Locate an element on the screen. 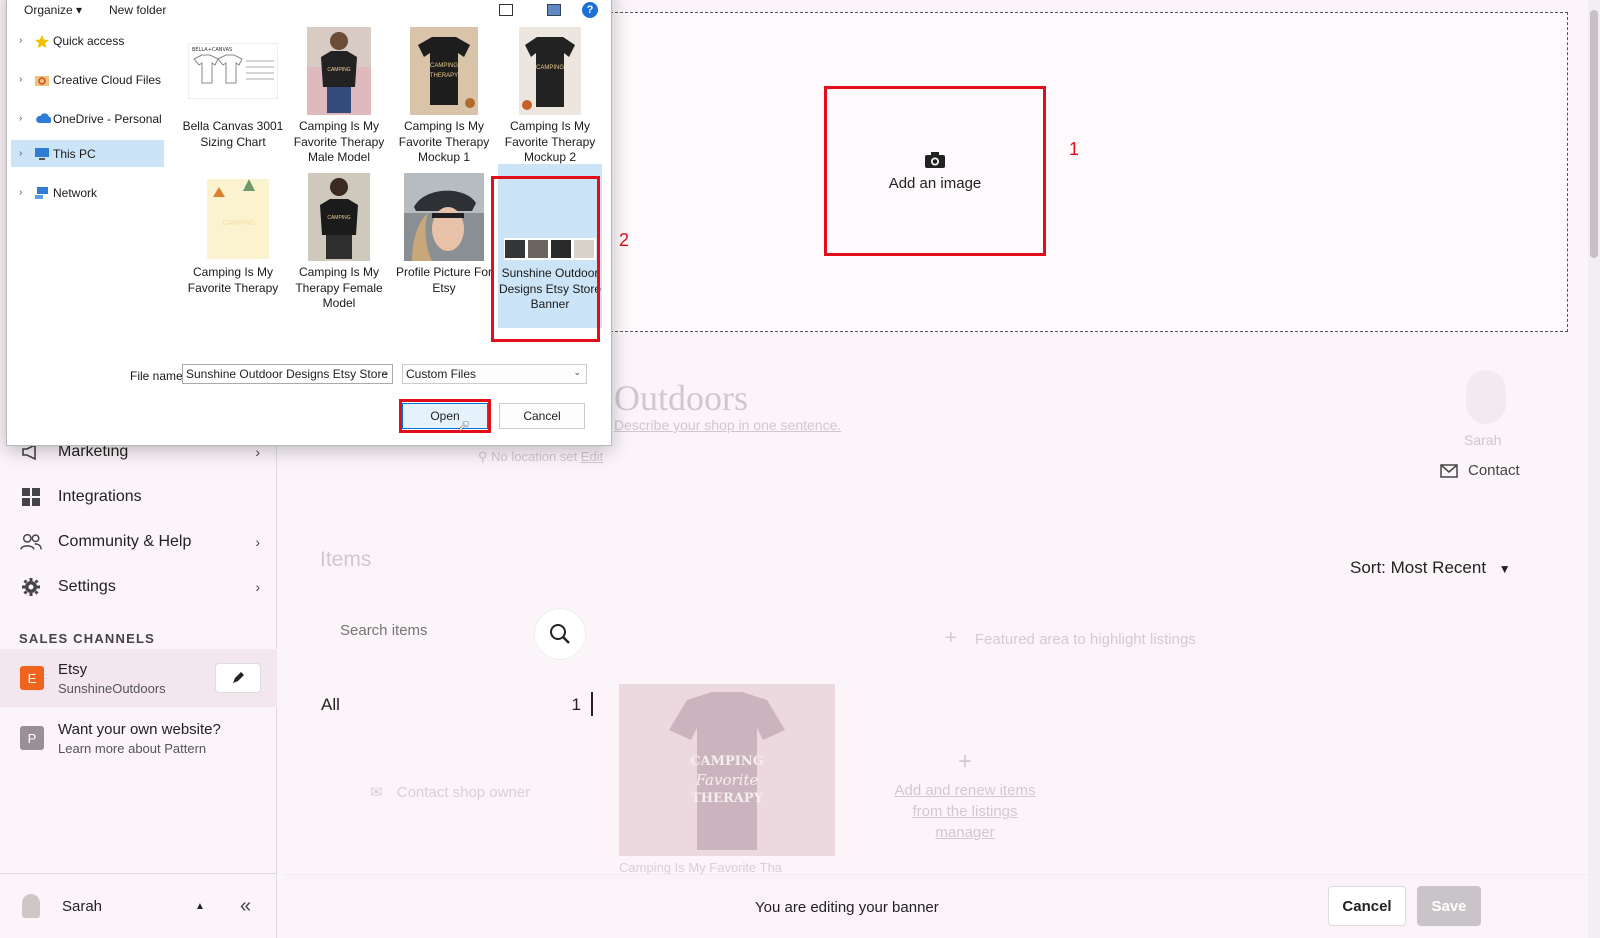 This screenshot has width=1600, height=938. items-title: Items is located at coordinates (346, 559).